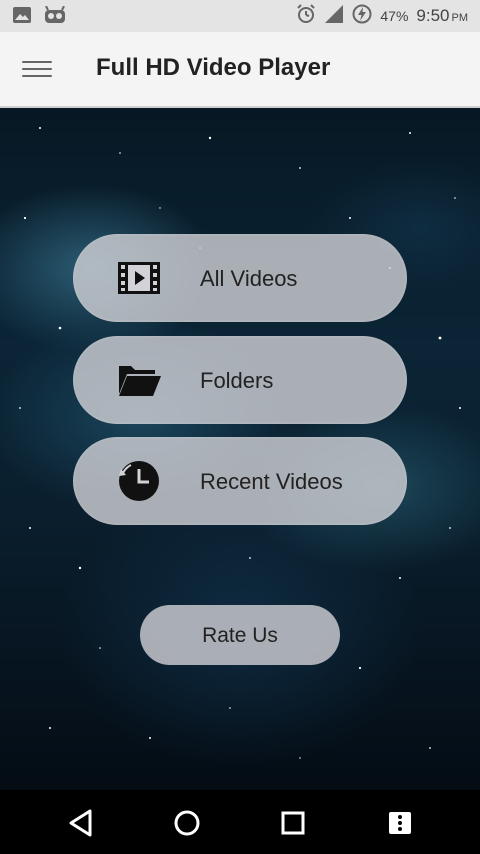 The image size is (480, 854). What do you see at coordinates (334, 16) in the screenshot?
I see `signal-icon` at bounding box center [334, 16].